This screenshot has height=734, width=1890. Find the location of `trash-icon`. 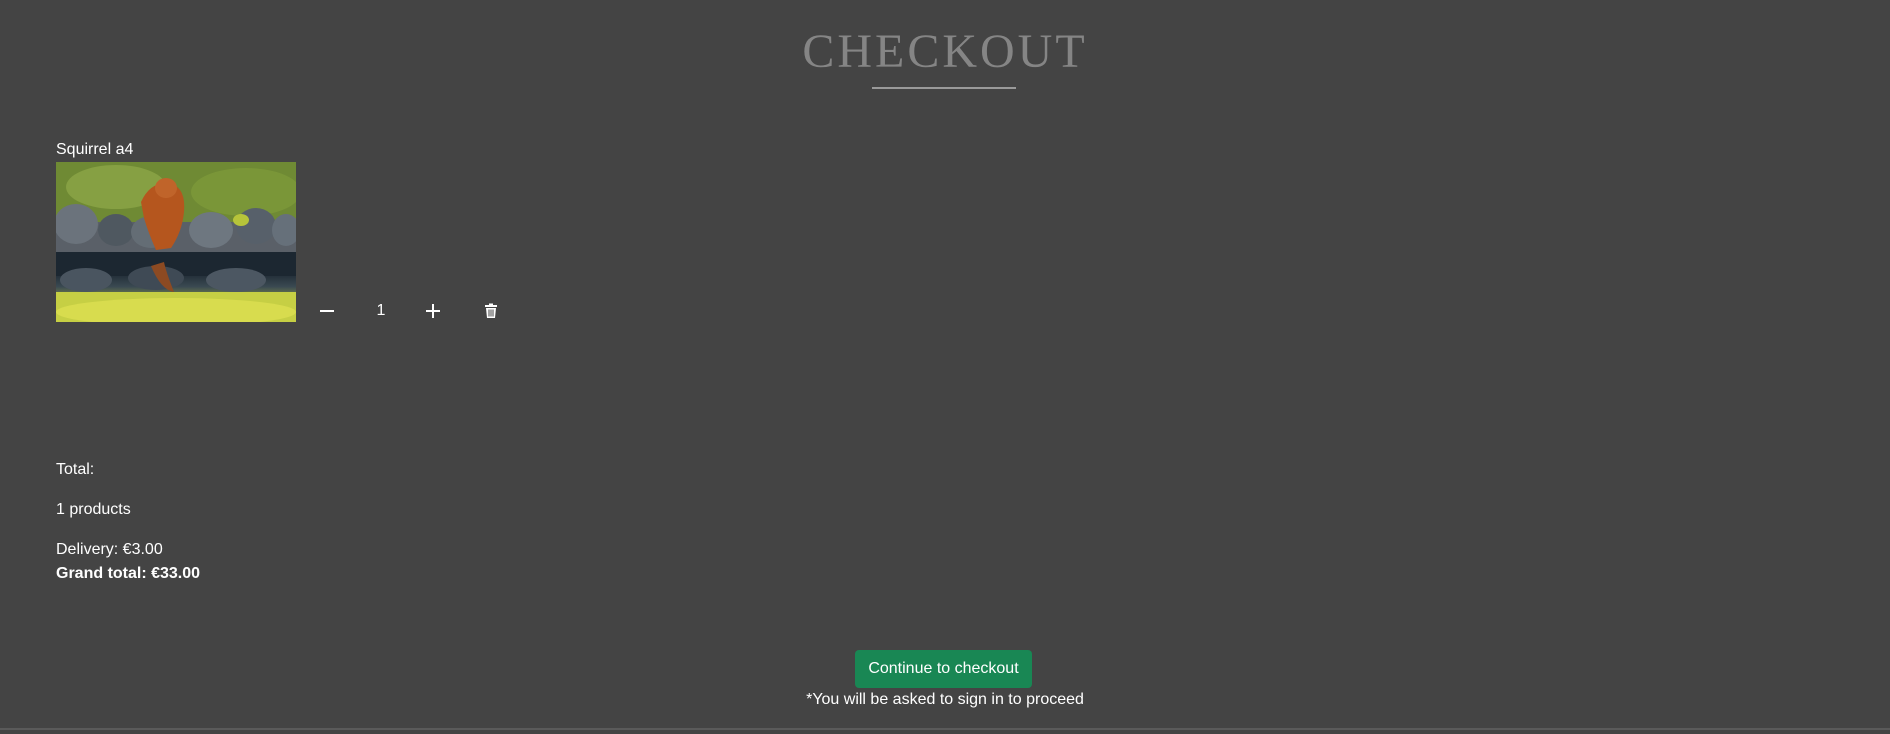

trash-icon is located at coordinates (491, 310).